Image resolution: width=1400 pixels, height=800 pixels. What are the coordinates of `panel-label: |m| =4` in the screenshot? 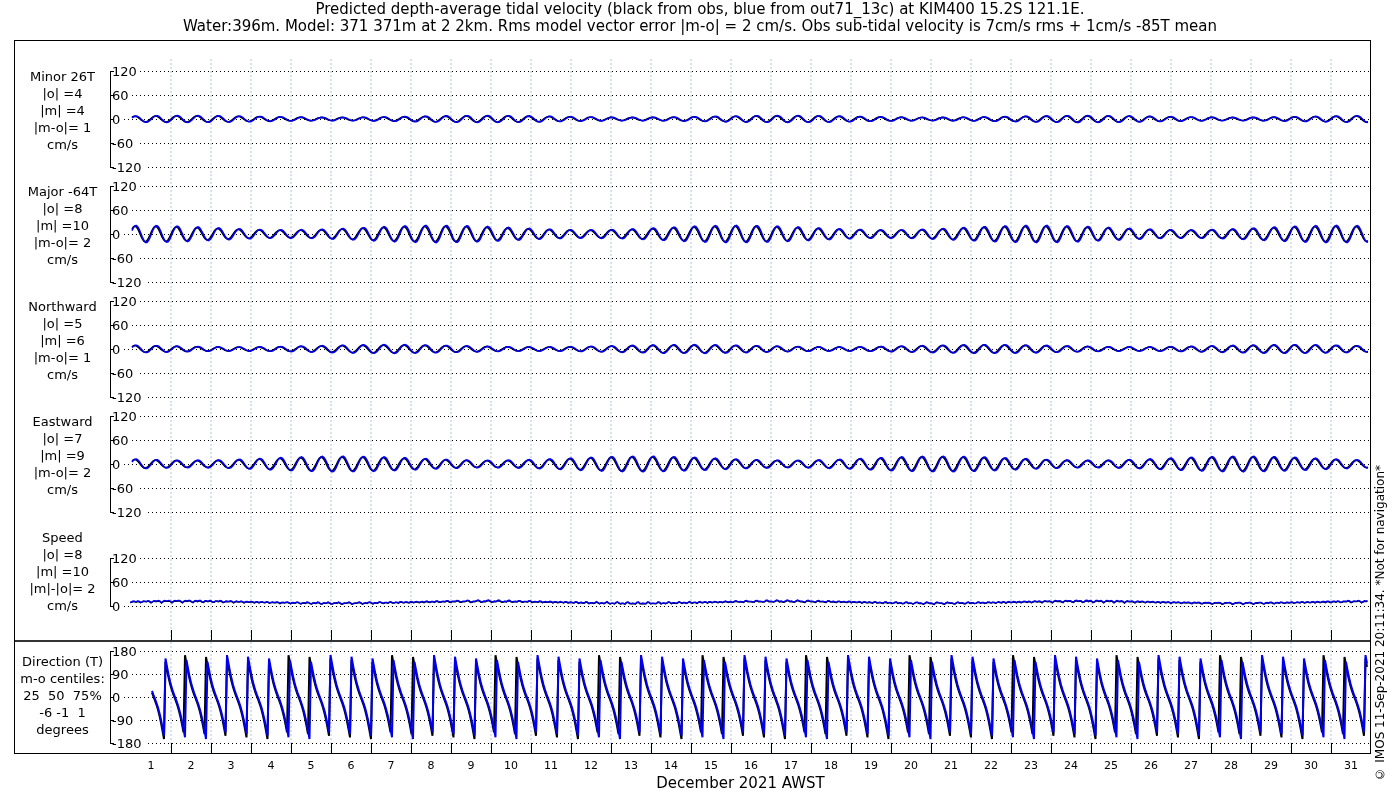 It's located at (62, 110).